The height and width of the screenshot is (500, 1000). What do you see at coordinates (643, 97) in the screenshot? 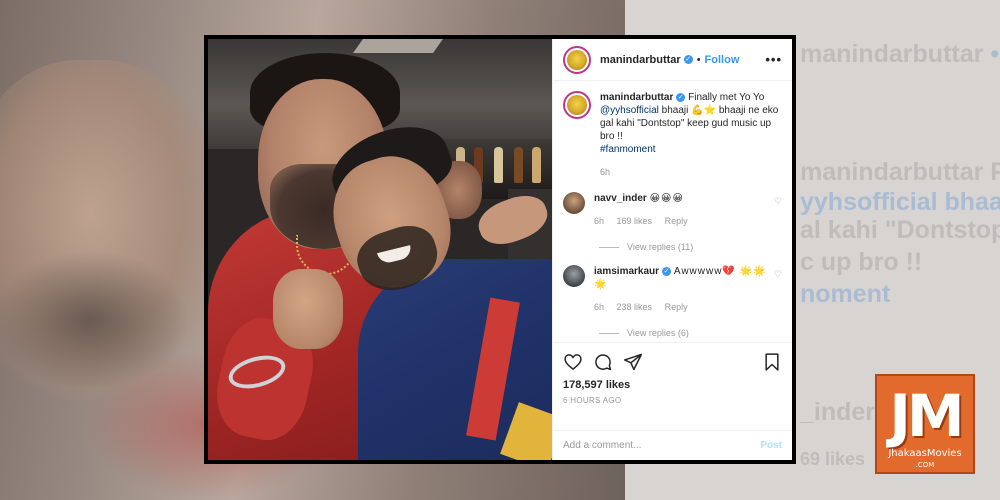
I see `caption-username: manindarbuttar ✓` at bounding box center [643, 97].